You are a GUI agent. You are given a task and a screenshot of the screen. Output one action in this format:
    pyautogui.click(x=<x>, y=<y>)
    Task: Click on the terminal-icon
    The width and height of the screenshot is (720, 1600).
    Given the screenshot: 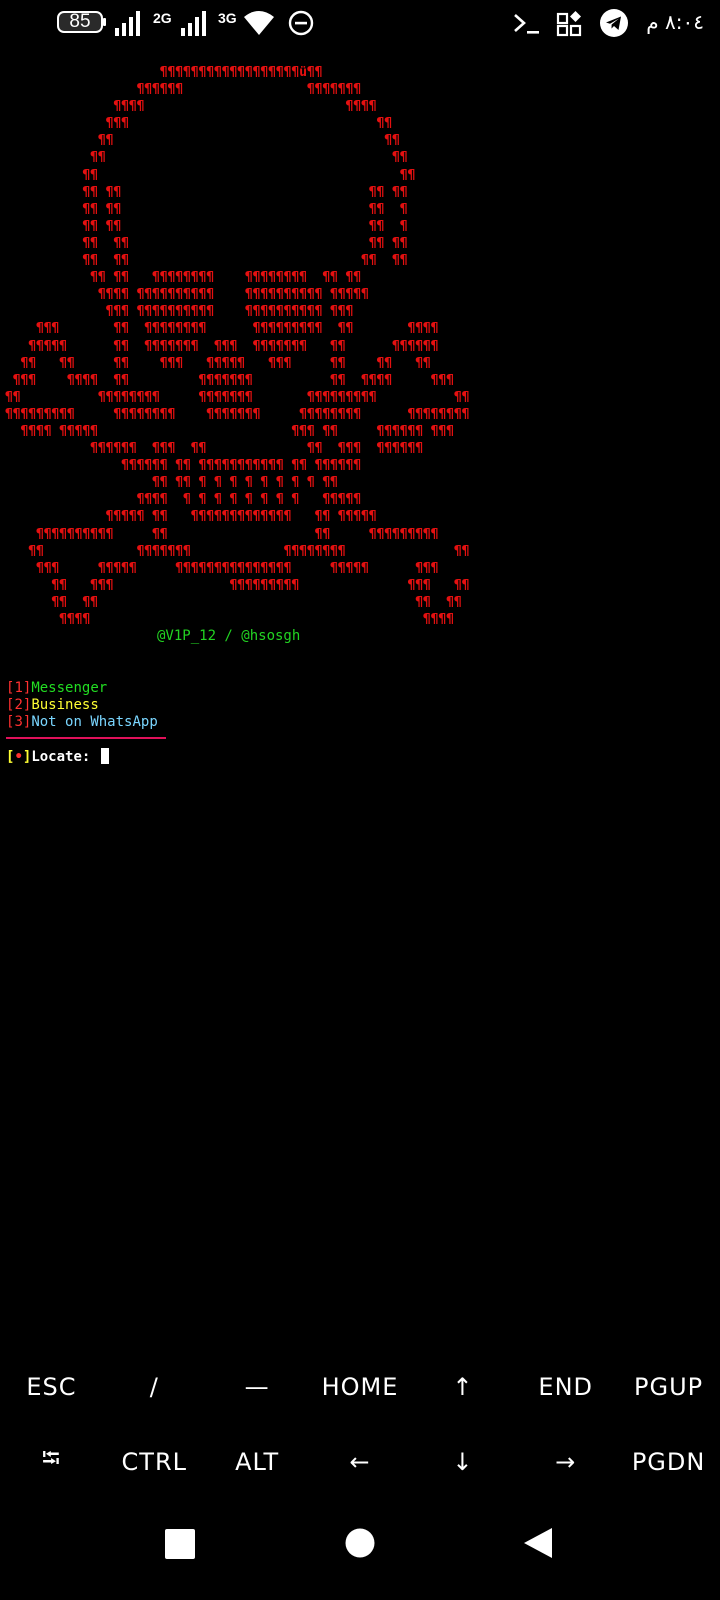 What is the action you would take?
    pyautogui.click(x=526, y=24)
    